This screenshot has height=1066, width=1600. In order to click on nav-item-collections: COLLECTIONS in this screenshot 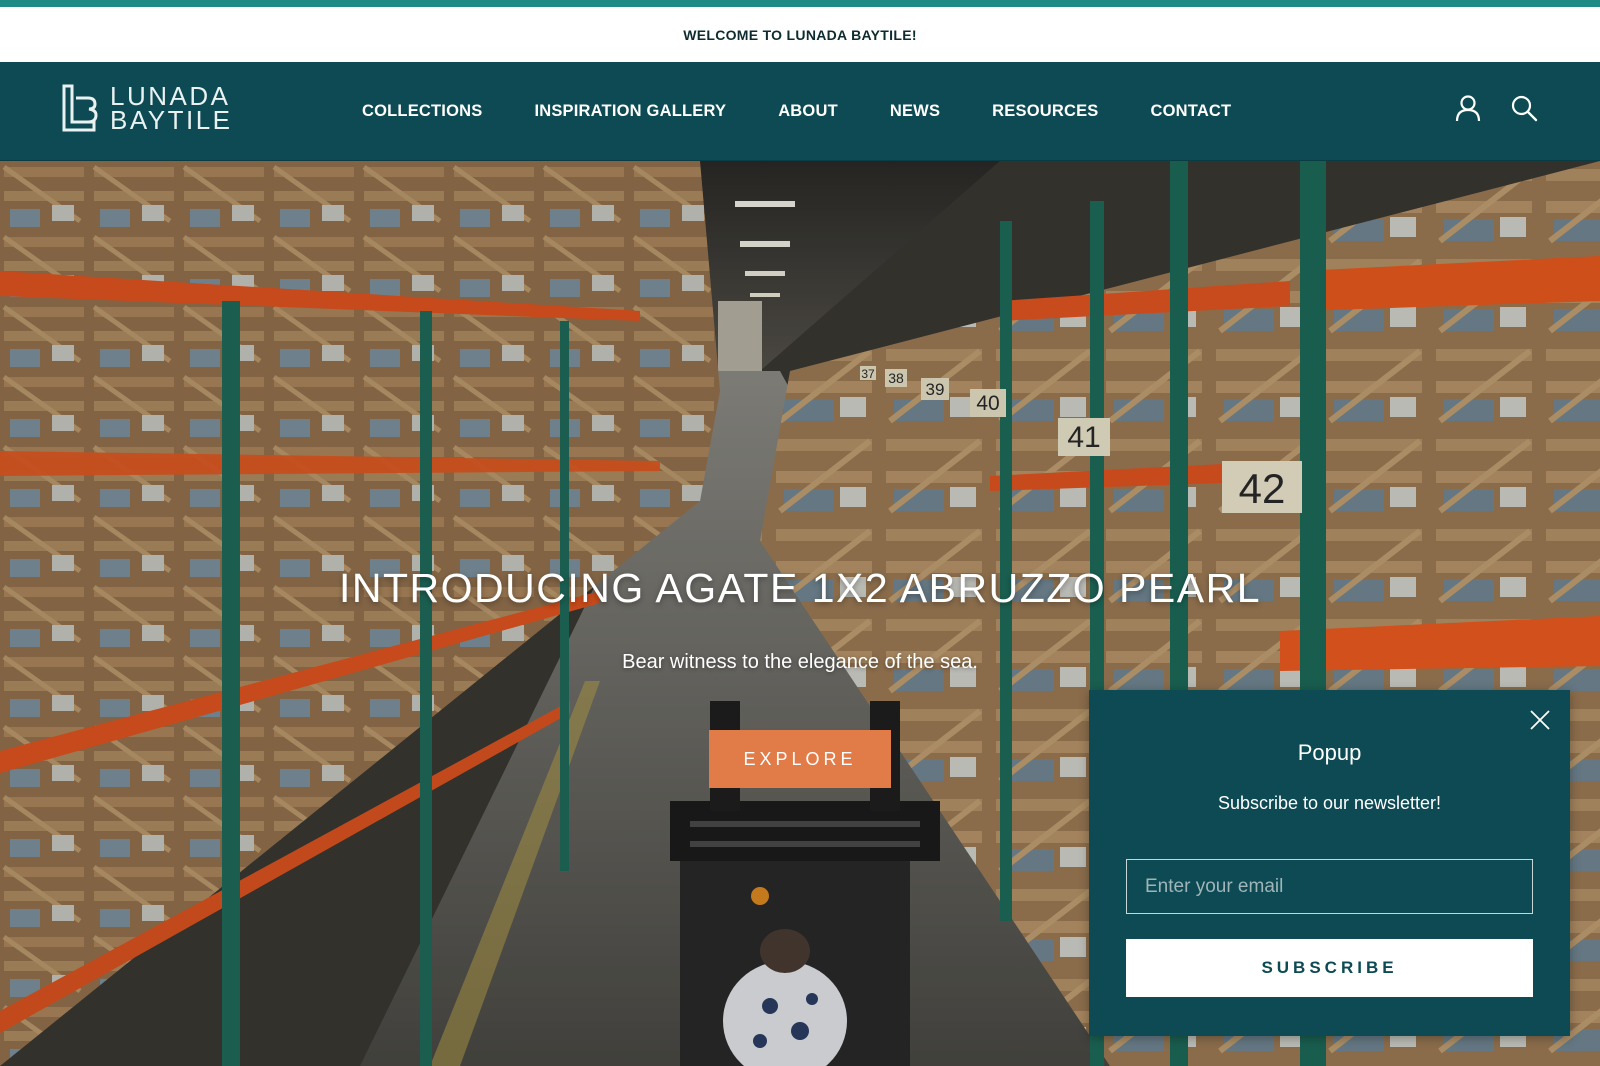, I will do `click(422, 111)`.